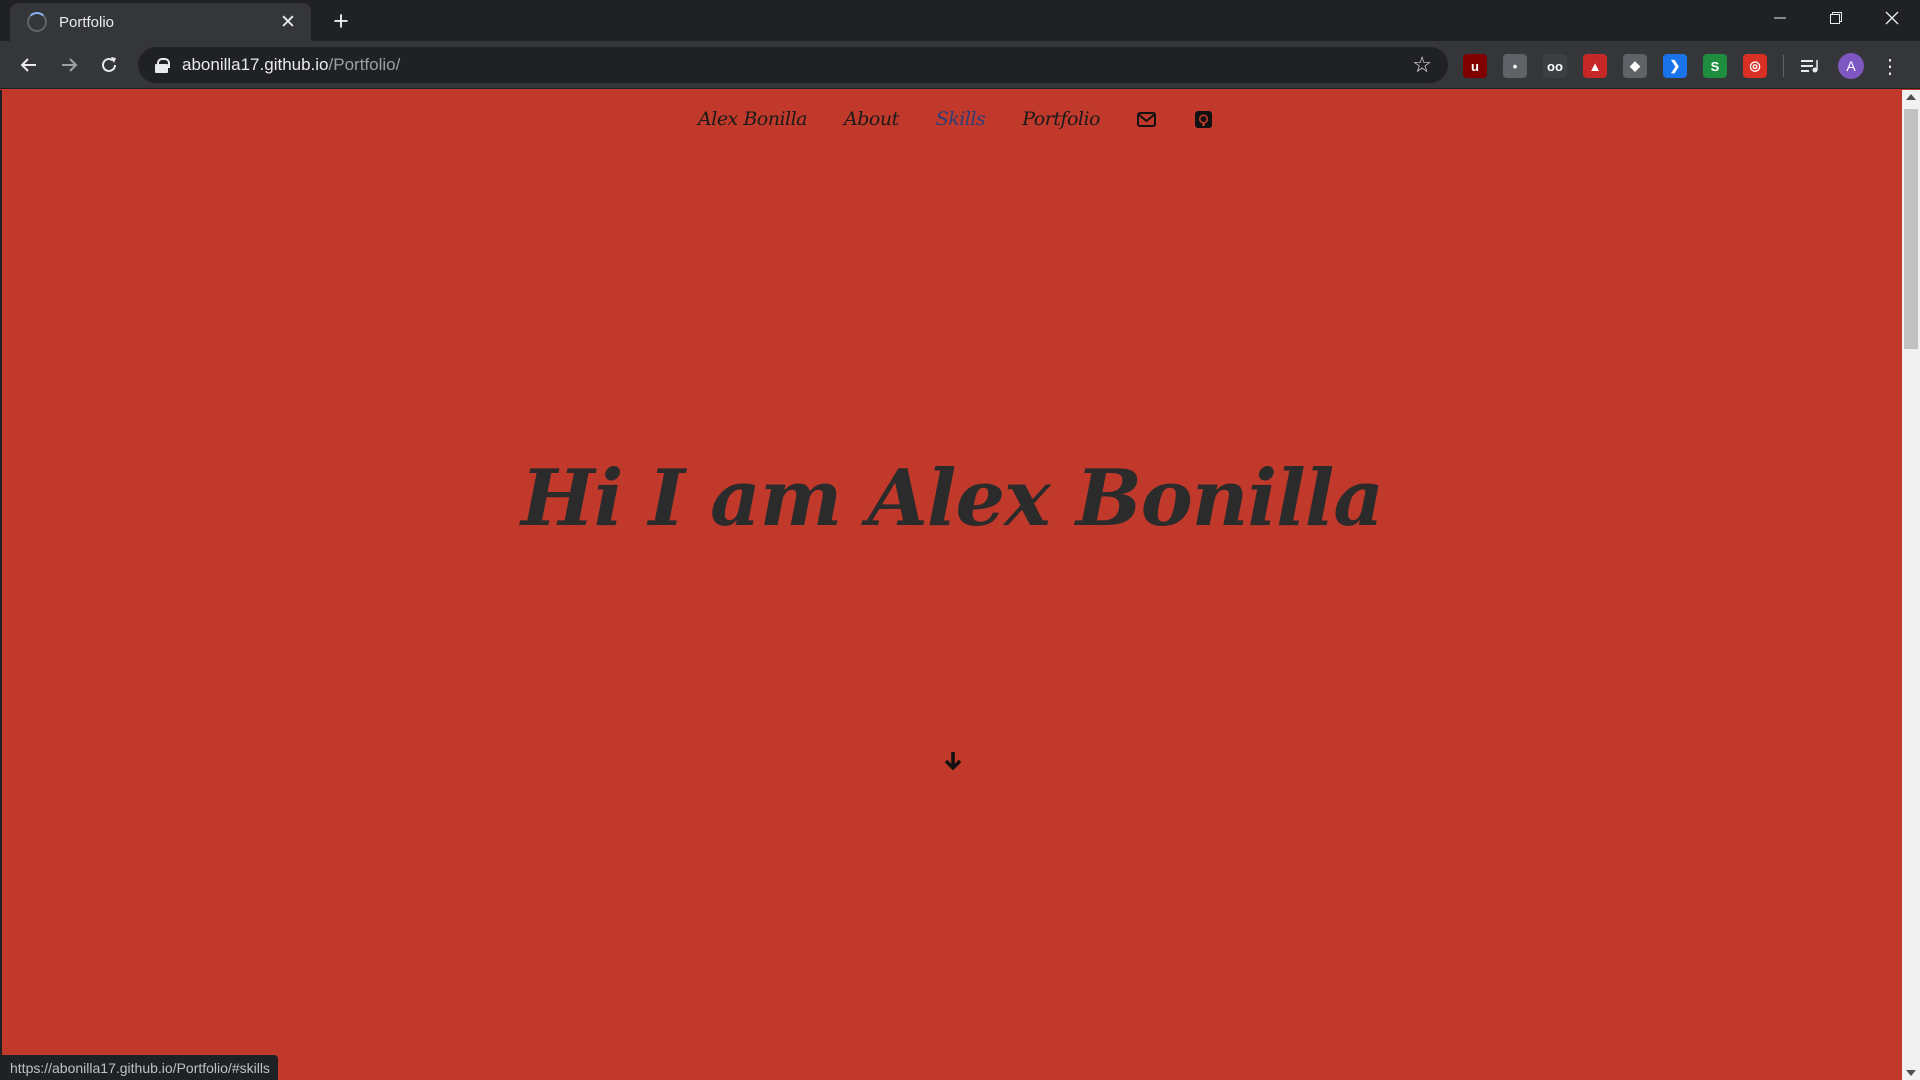 The width and height of the screenshot is (1920, 1080). I want to click on swirl-extension-icon: ◎, so click(1755, 66).